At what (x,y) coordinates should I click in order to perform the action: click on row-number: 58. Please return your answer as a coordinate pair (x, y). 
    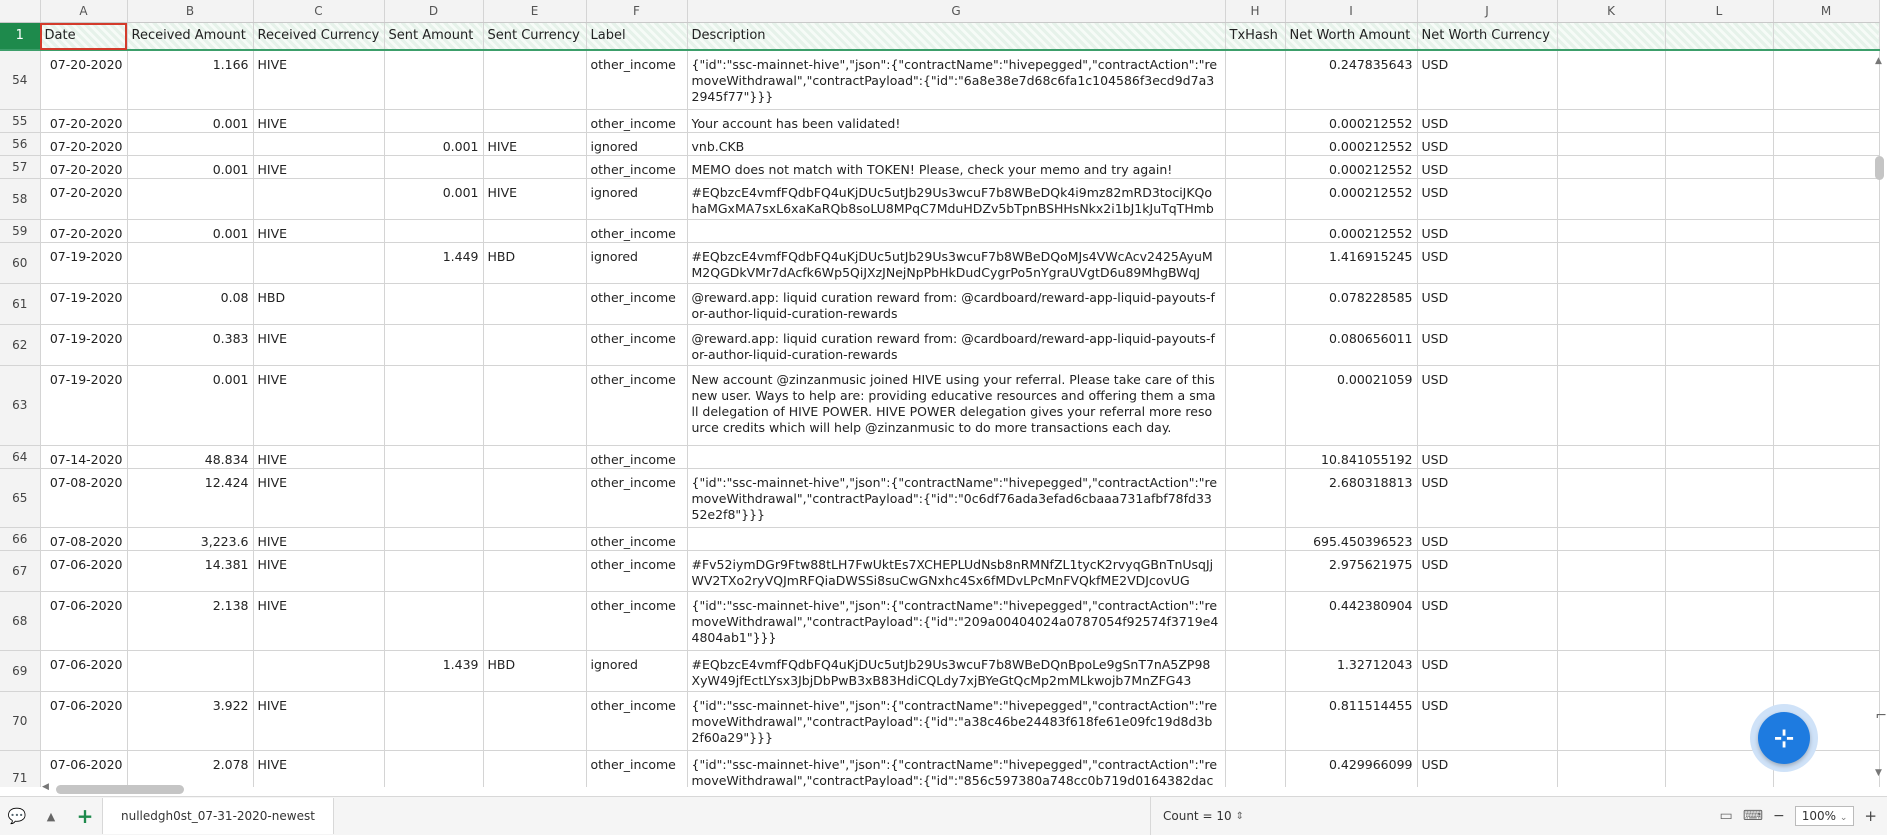
    Looking at the image, I should click on (20, 199).